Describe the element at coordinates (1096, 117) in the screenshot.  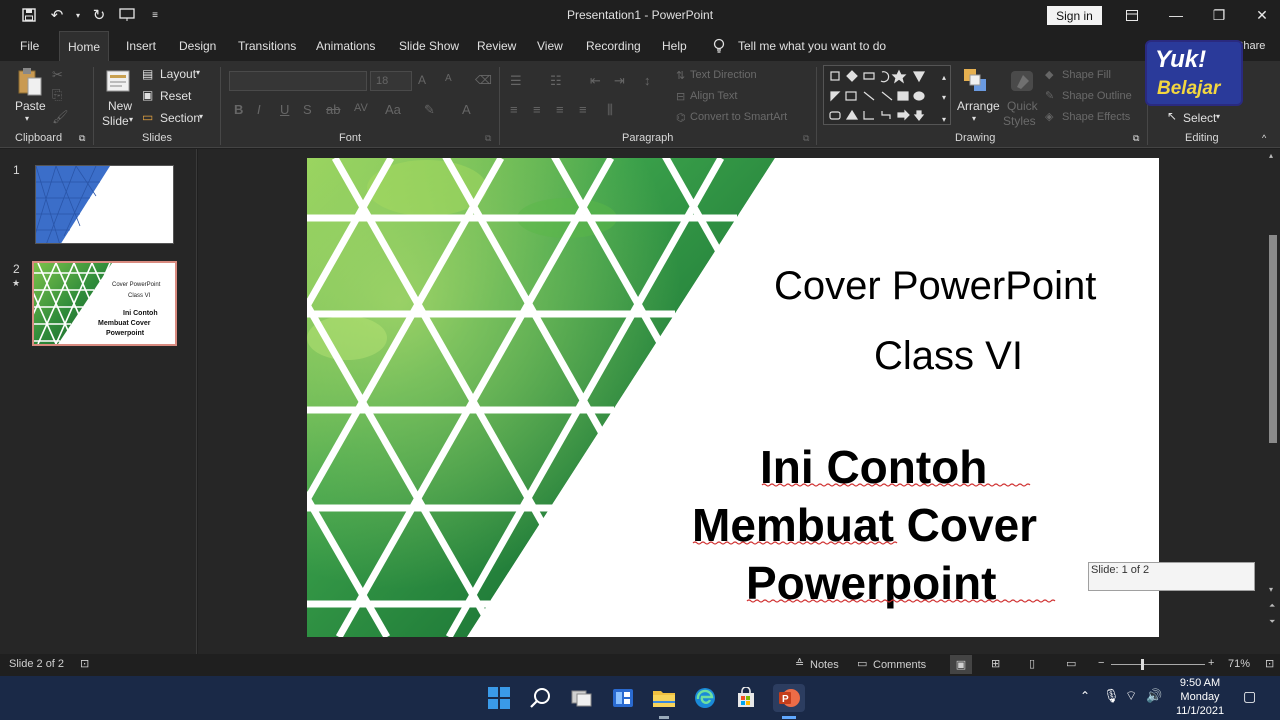
I see `shape-effects-button: Shape Effects` at that location.